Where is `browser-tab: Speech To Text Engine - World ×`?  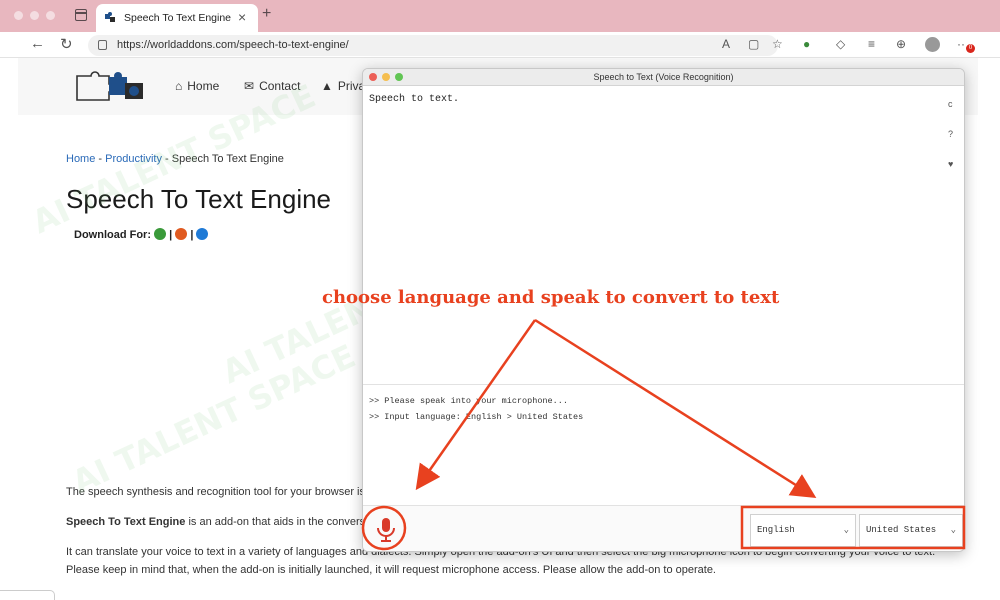
browser-tab: Speech To Text Engine - World × is located at coordinates (177, 18).